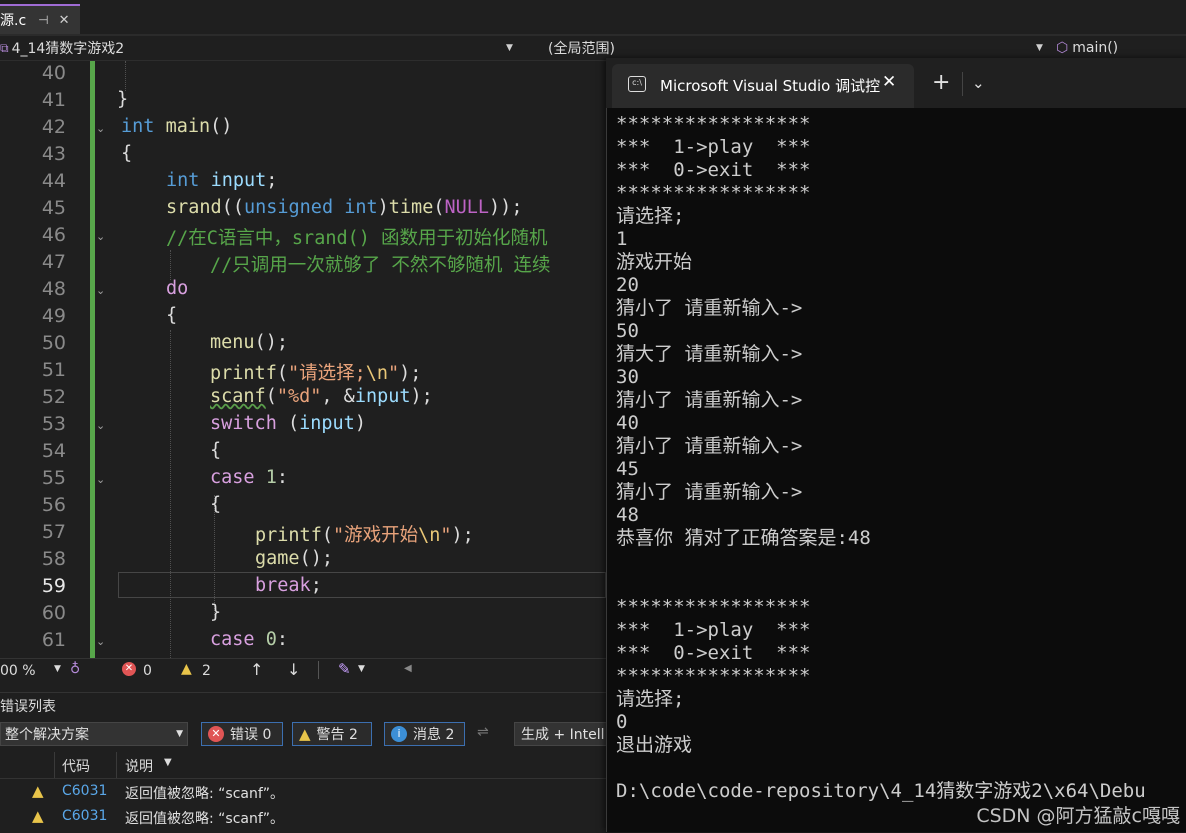 Image resolution: width=1186 pixels, height=833 pixels. I want to click on watermark: CSDN @阿方猛敲c嘎嘎, so click(1078, 816).